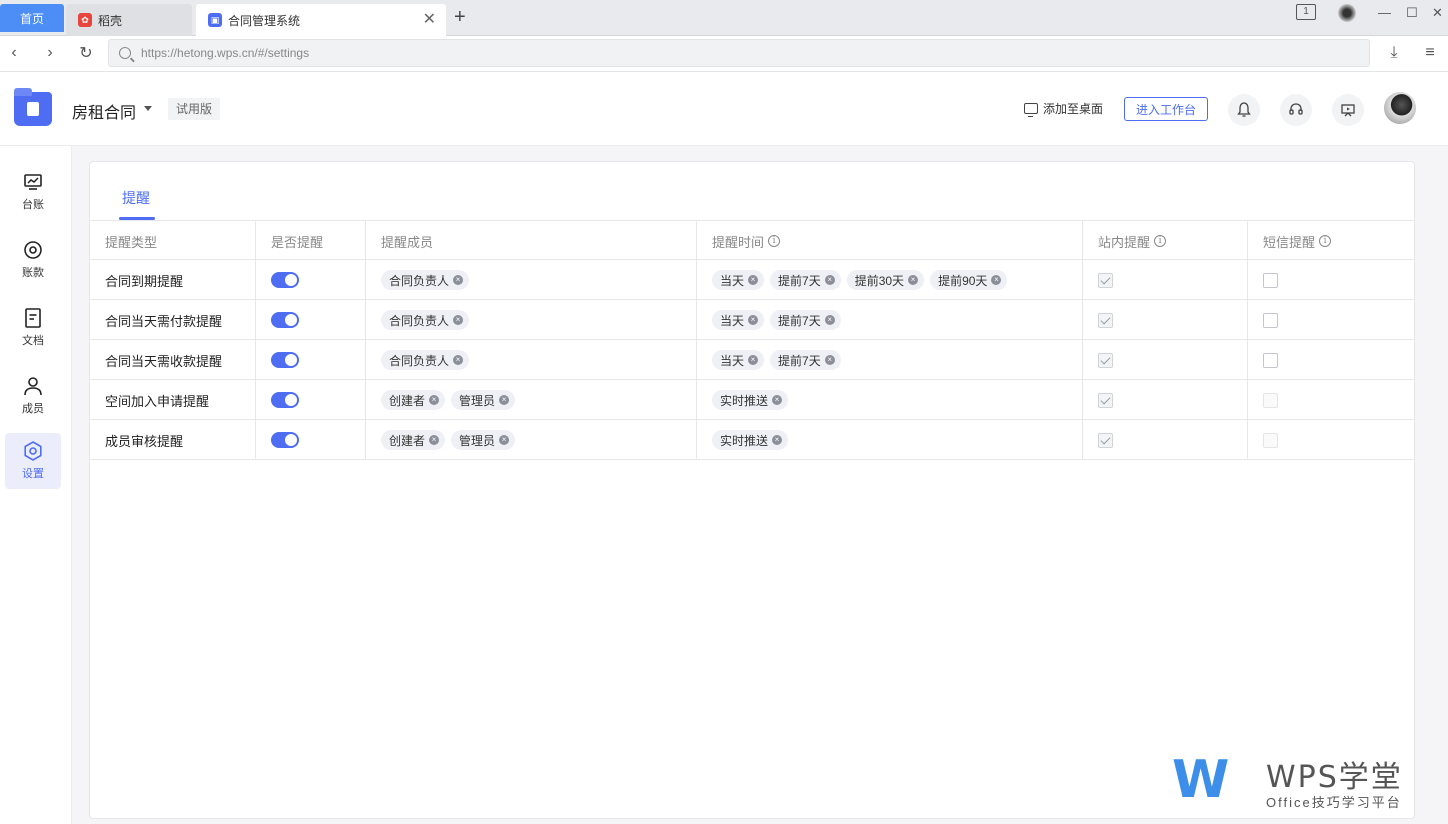  Describe the element at coordinates (33, 192) in the screenshot. I see `sidebar-item-ledger: 台账` at that location.